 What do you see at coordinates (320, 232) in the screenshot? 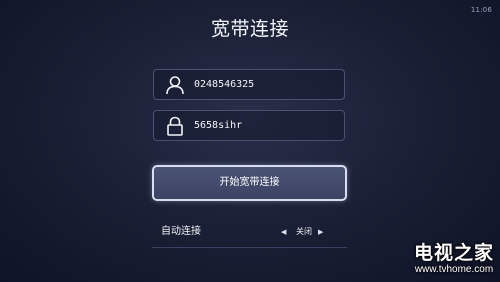
I see `arrow-right-icon: ▶` at bounding box center [320, 232].